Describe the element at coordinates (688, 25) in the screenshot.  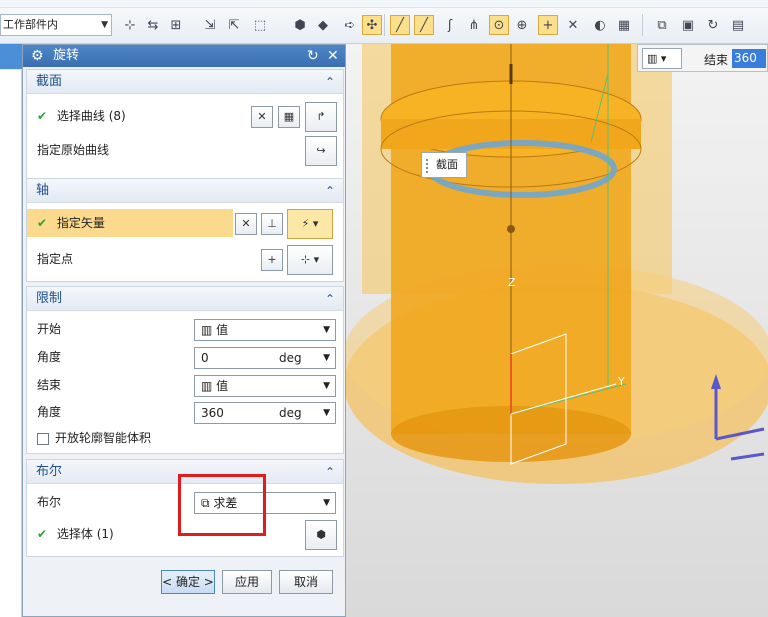
I see `image-icon: ▣` at that location.